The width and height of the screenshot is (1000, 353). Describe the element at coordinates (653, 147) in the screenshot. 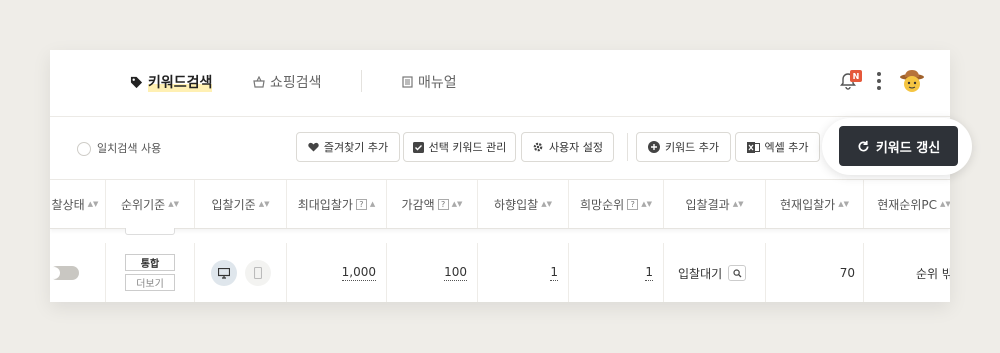

I see `plus-circle-icon` at that location.